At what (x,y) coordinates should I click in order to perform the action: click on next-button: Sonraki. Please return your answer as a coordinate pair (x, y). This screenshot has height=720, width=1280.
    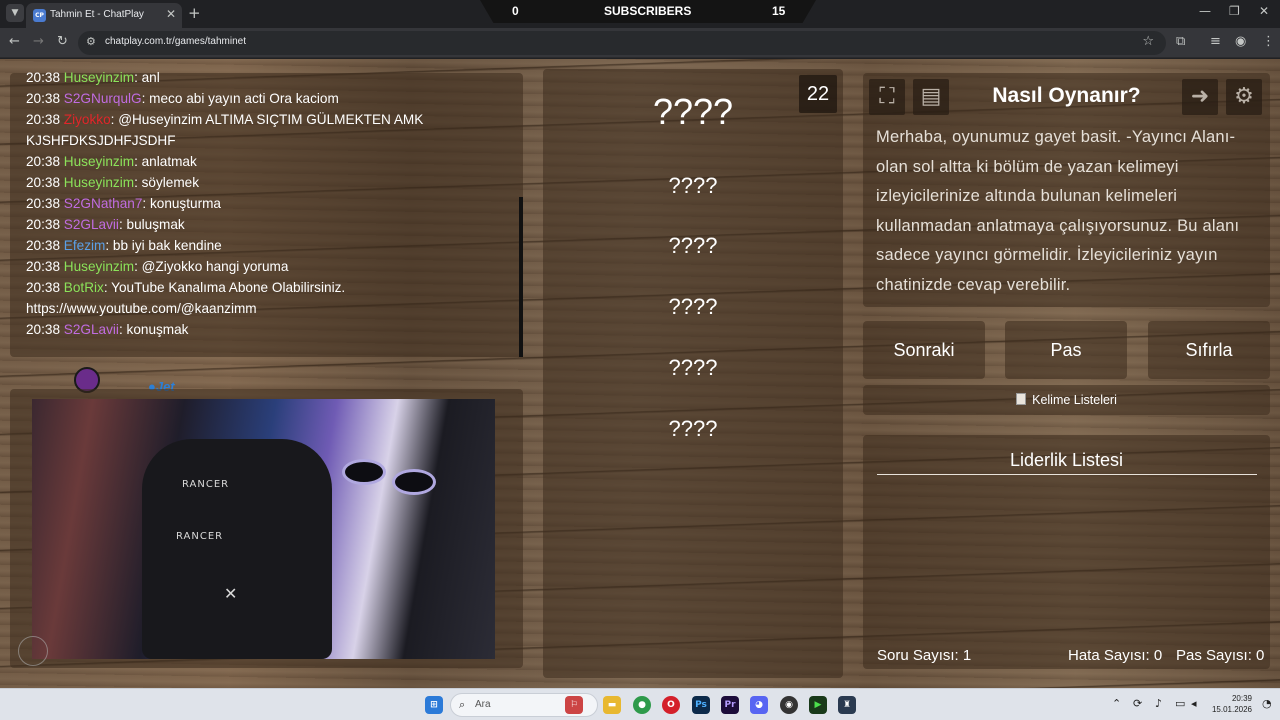
    Looking at the image, I should click on (924, 350).